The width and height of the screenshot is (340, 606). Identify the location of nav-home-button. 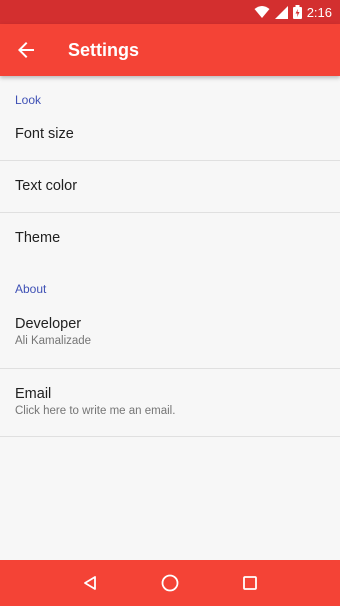
(170, 583).